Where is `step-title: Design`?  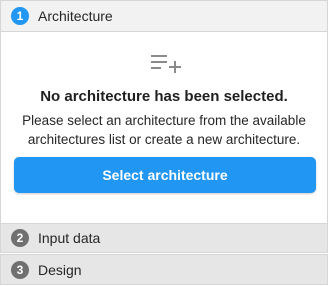 step-title: Design is located at coordinates (60, 269).